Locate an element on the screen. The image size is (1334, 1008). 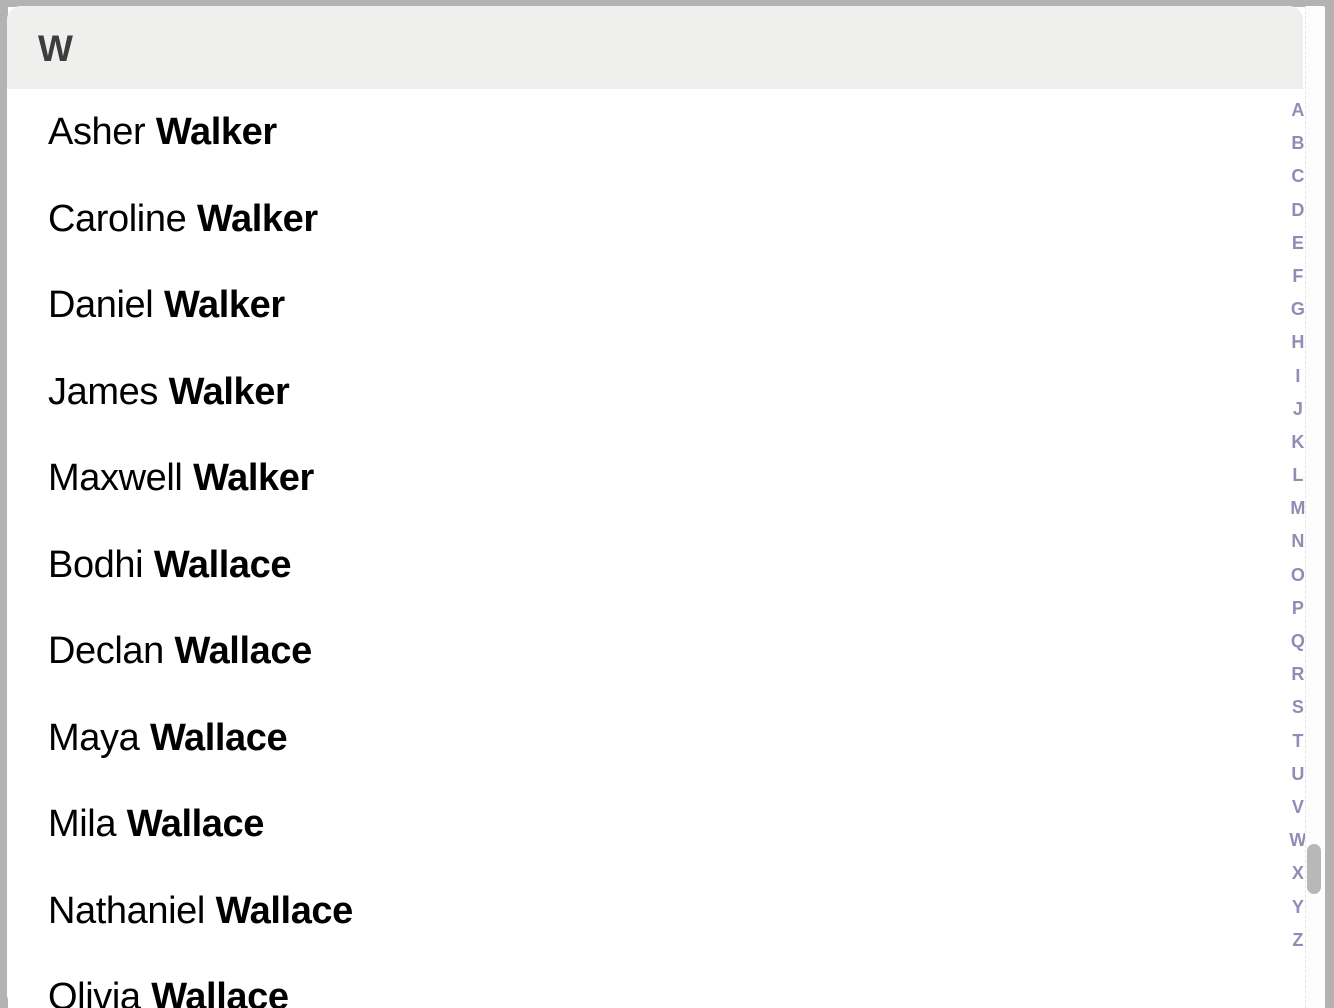
vertical-scrollbar is located at coordinates (1314, 507).